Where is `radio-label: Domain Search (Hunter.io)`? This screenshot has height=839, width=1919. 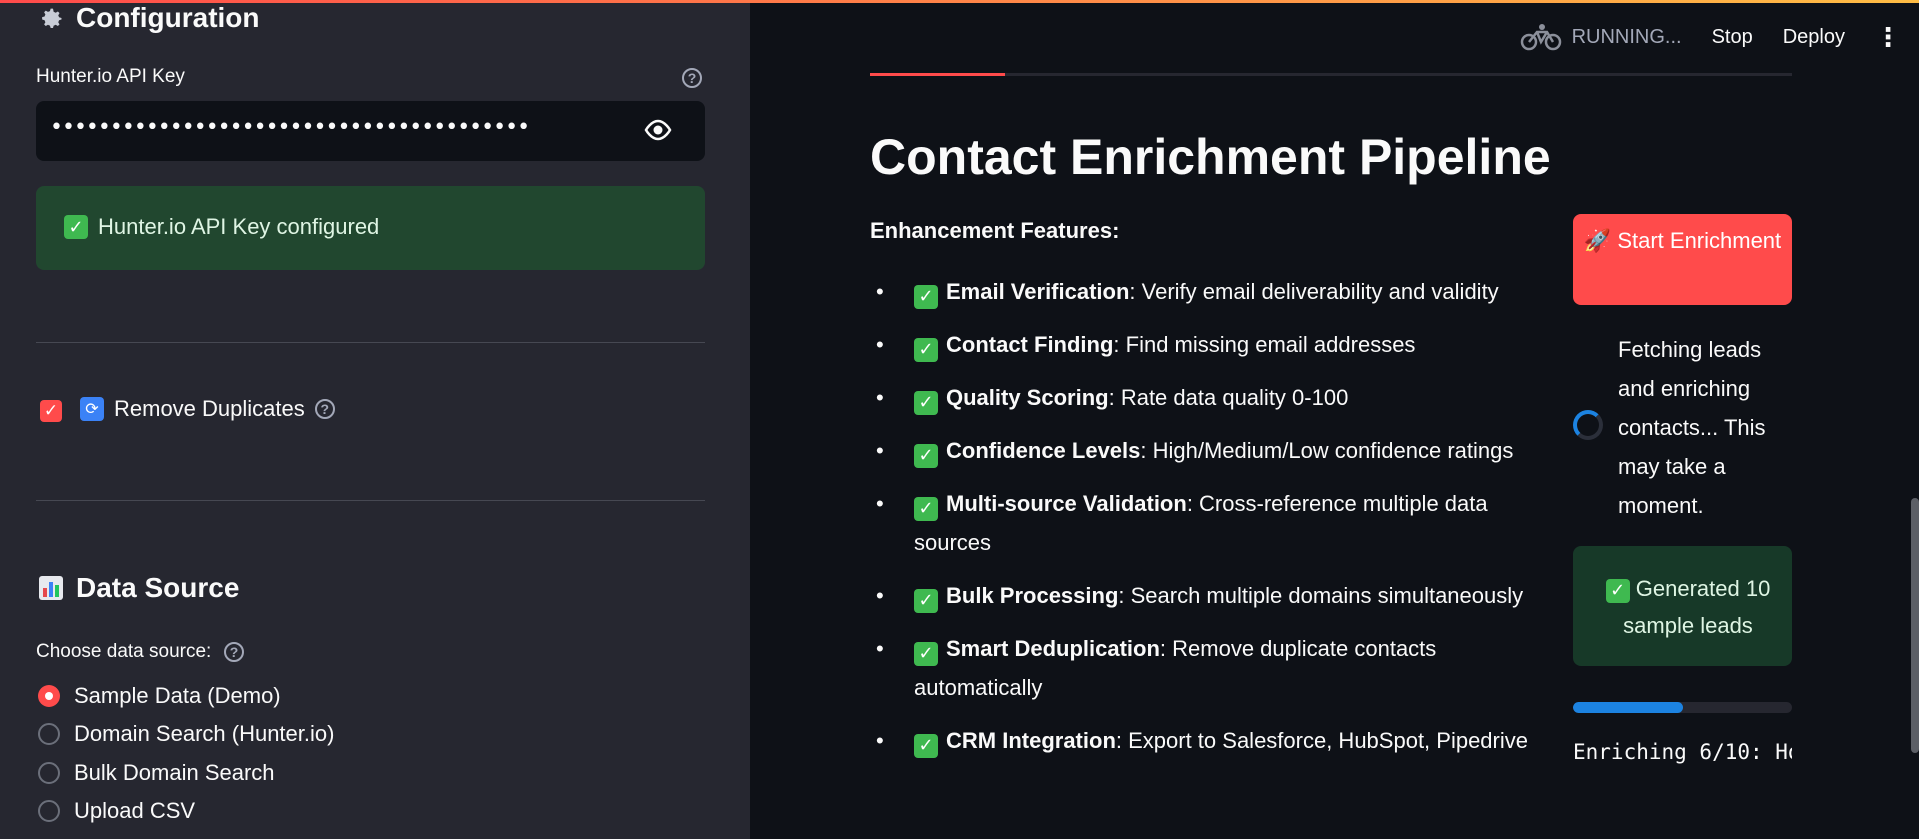
radio-label: Domain Search (Hunter.io) is located at coordinates (204, 733).